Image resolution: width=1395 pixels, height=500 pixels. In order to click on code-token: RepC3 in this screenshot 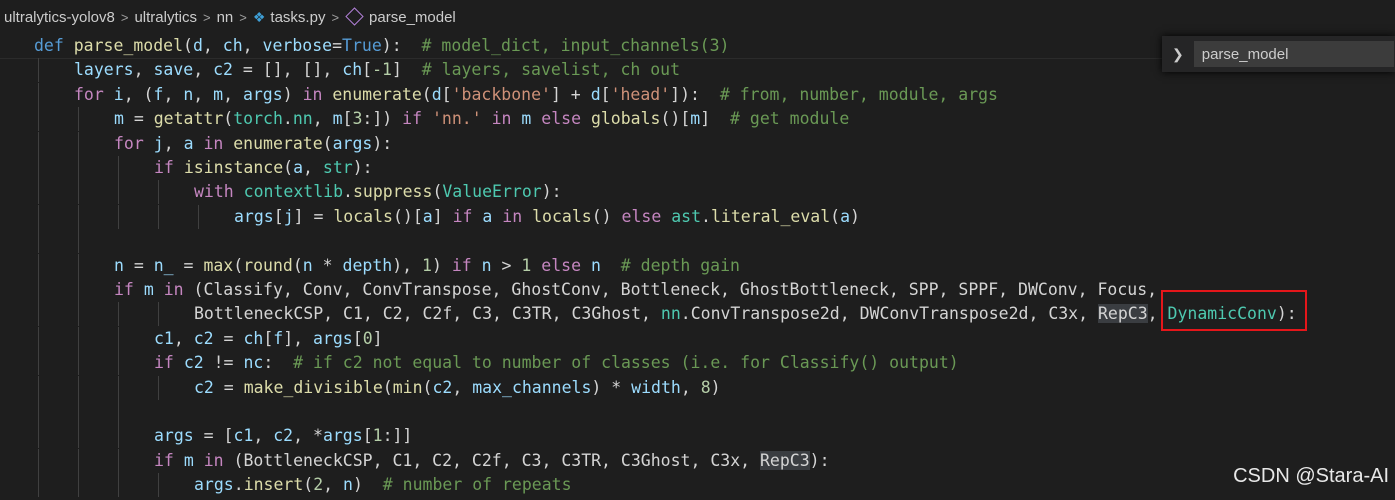, I will do `click(1123, 314)`.